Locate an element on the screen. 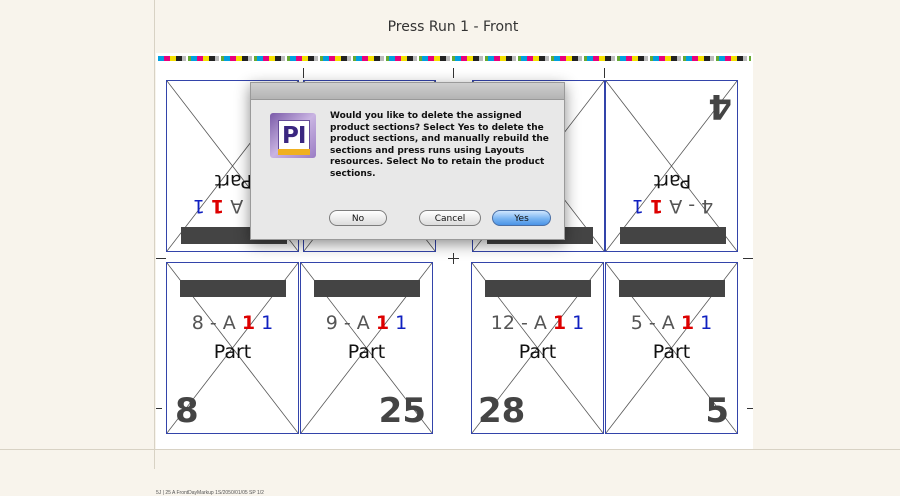 The image size is (900, 496). page-number: 4 is located at coordinates (720, 106).